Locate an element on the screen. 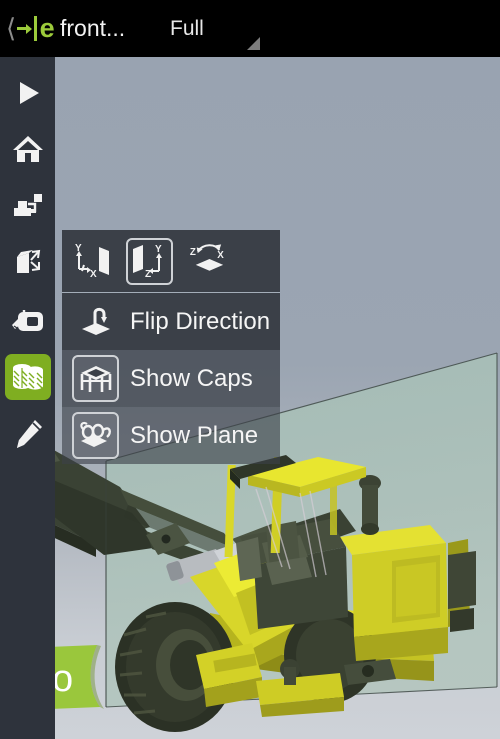 Image resolution: width=500 pixels, height=739 pixels. top-app-bar: ⟨ e front... Full is located at coordinates (250, 28).